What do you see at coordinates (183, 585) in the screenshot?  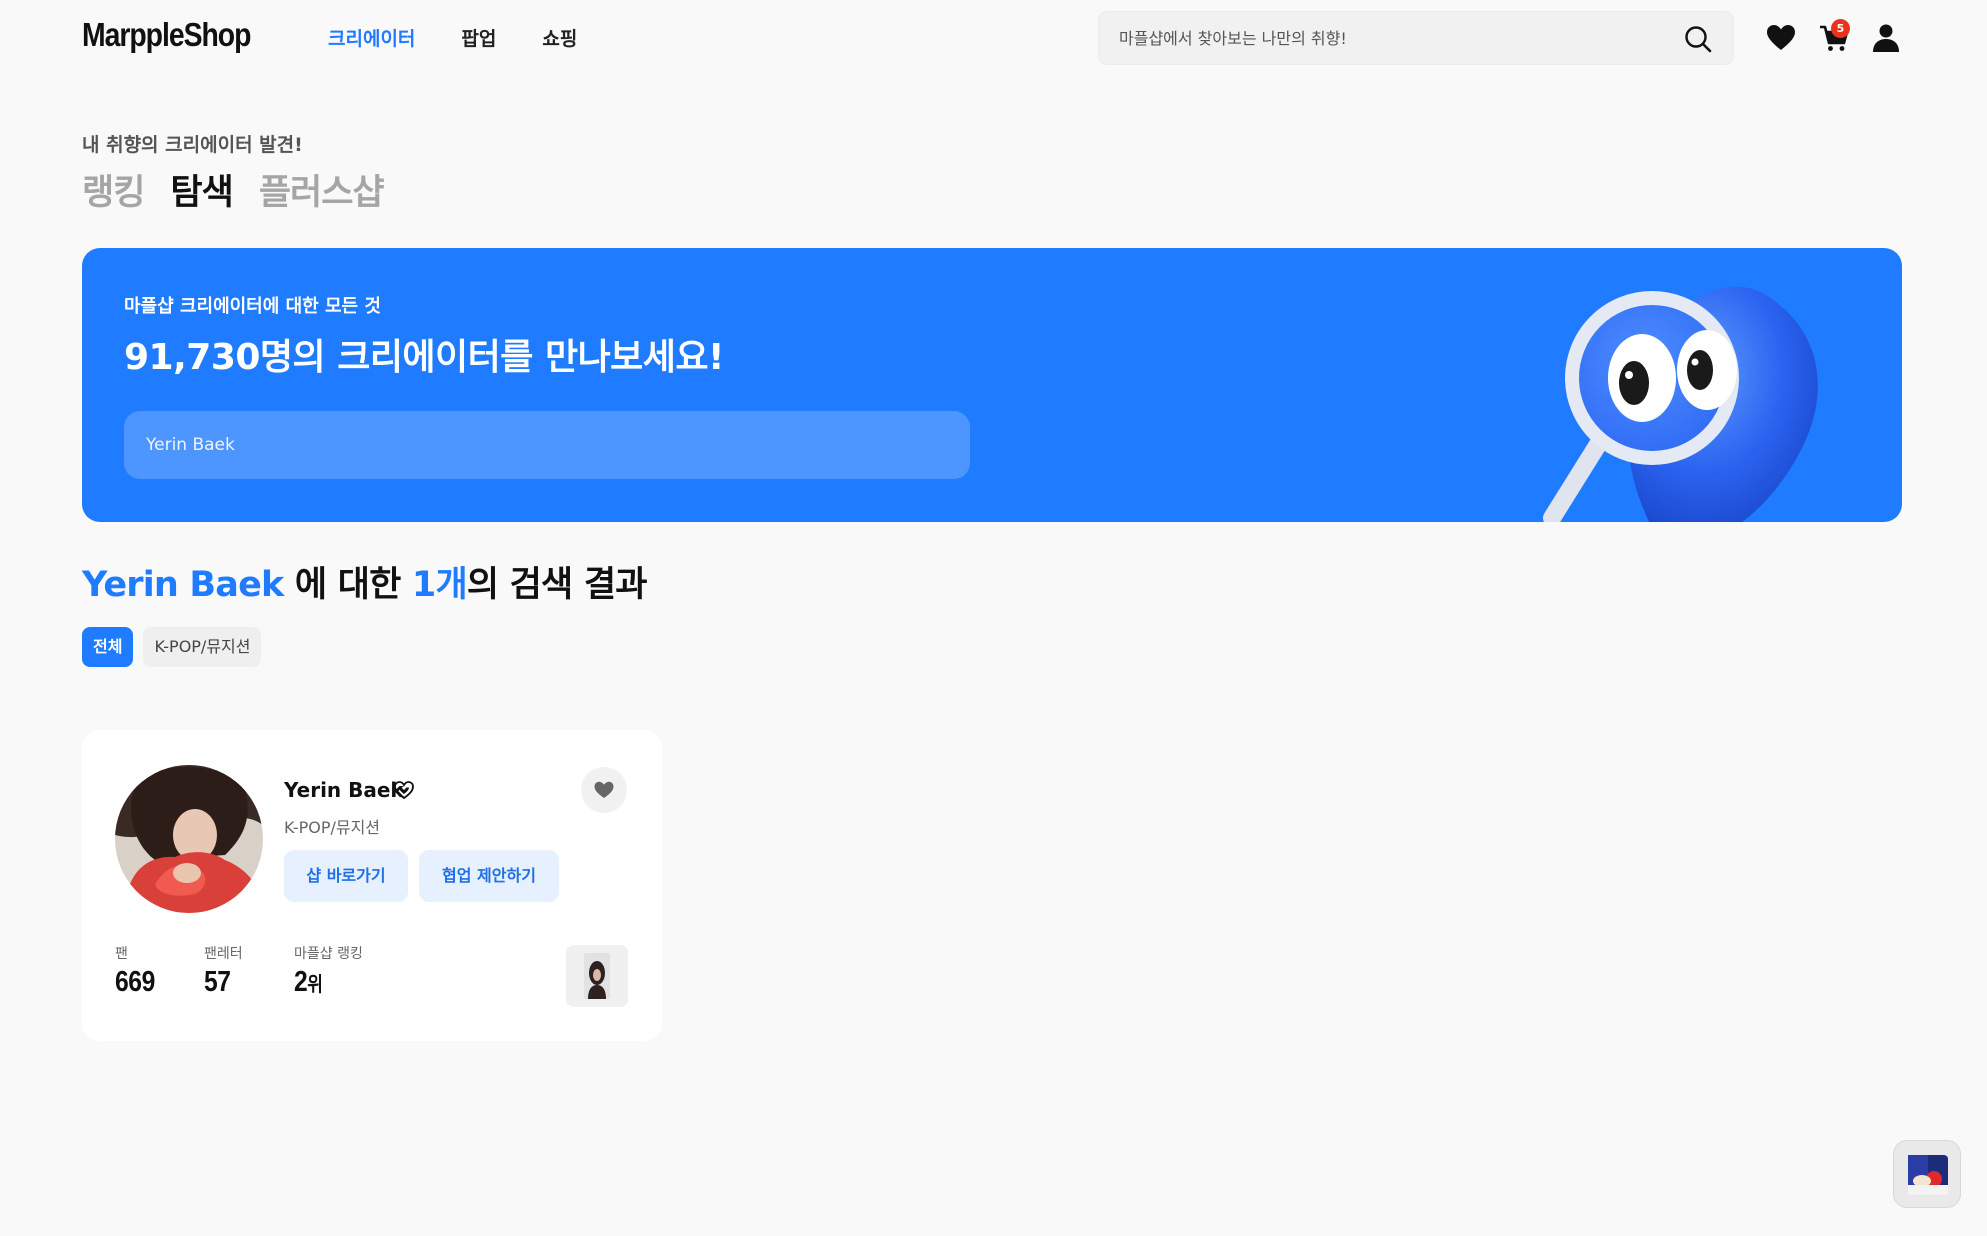 I see `result-query: Yerin Baek` at bounding box center [183, 585].